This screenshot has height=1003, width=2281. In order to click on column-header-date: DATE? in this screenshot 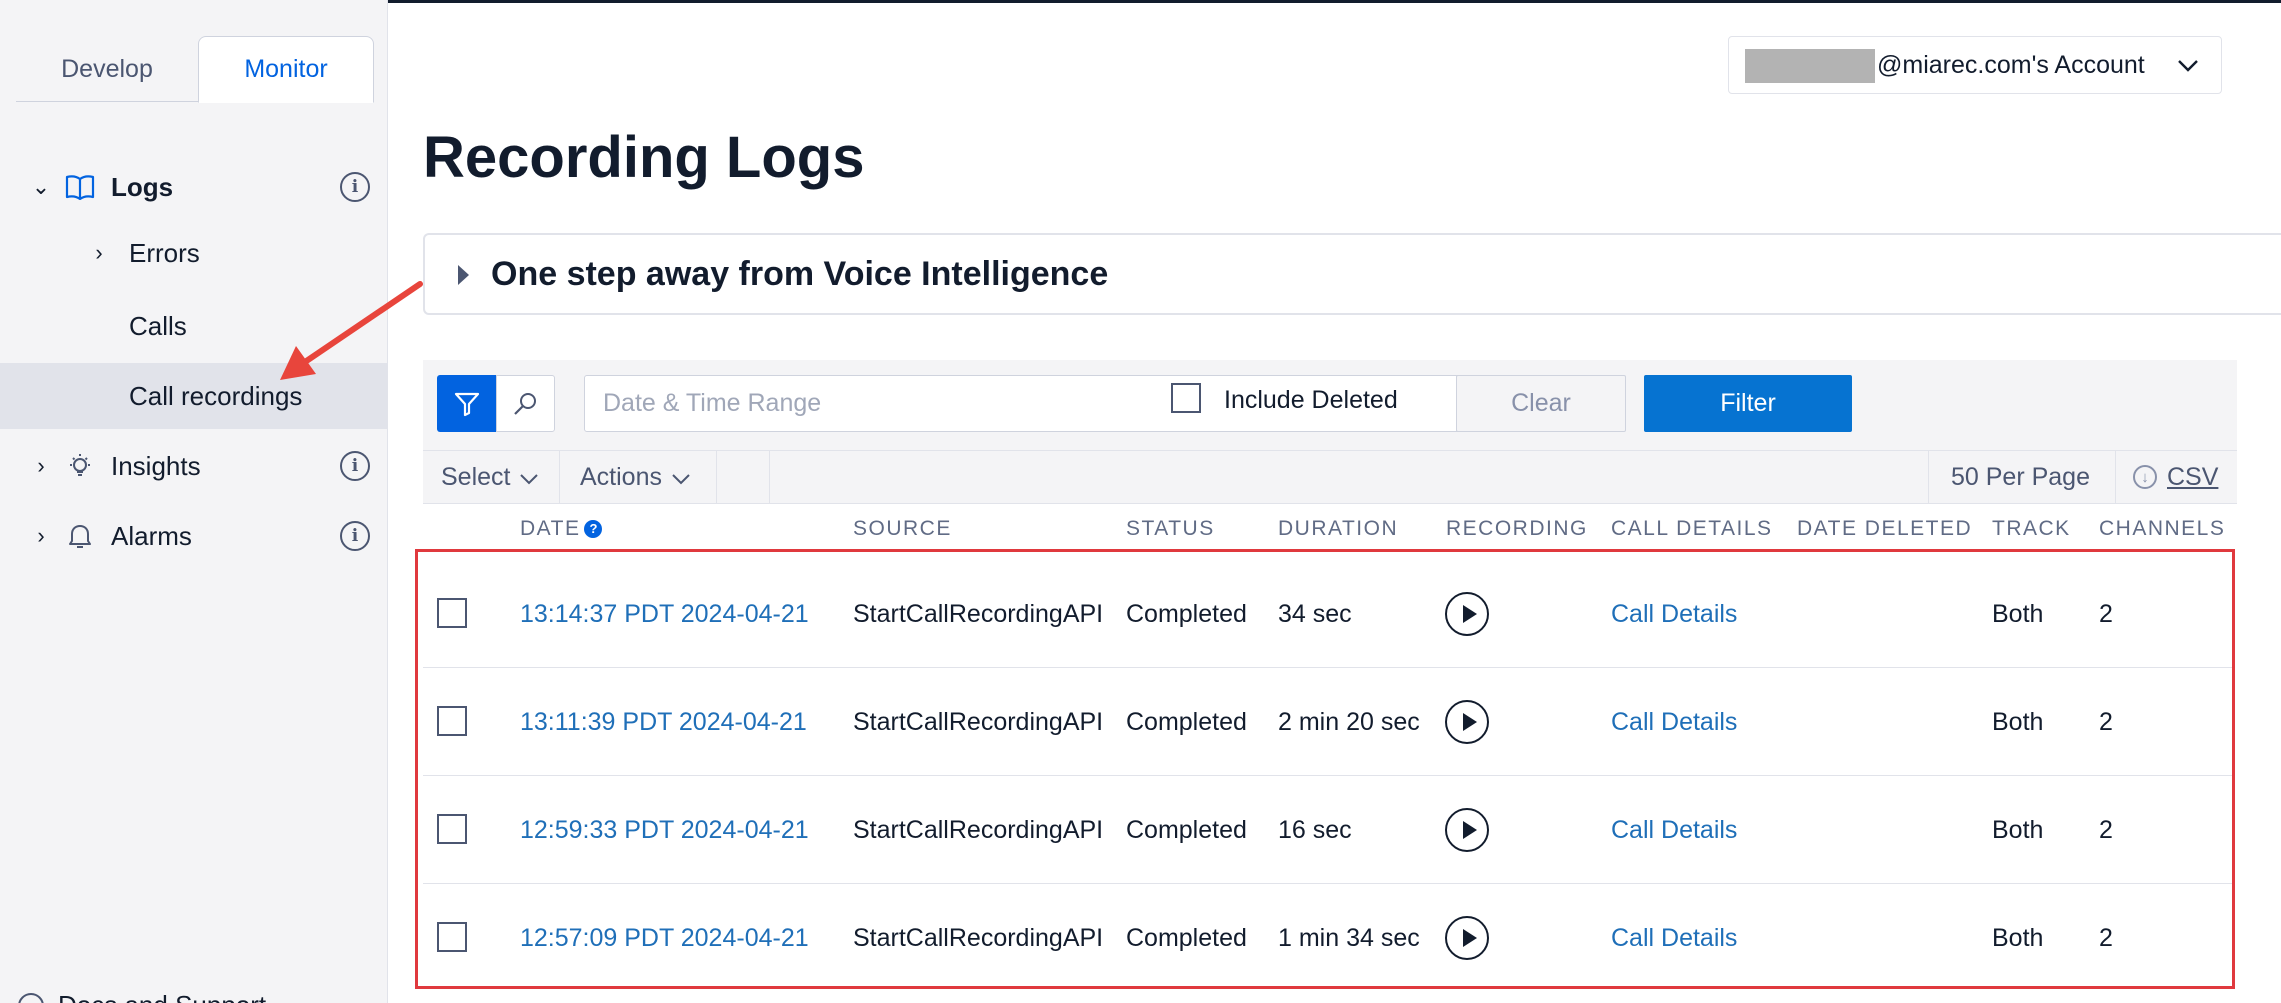, I will do `click(561, 529)`.